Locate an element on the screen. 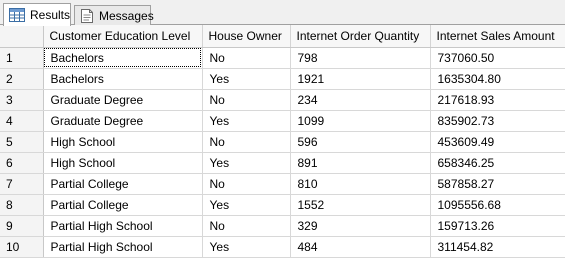 The image size is (565, 265). column-header-sales-amount: Internet Sales Amount is located at coordinates (497, 36).